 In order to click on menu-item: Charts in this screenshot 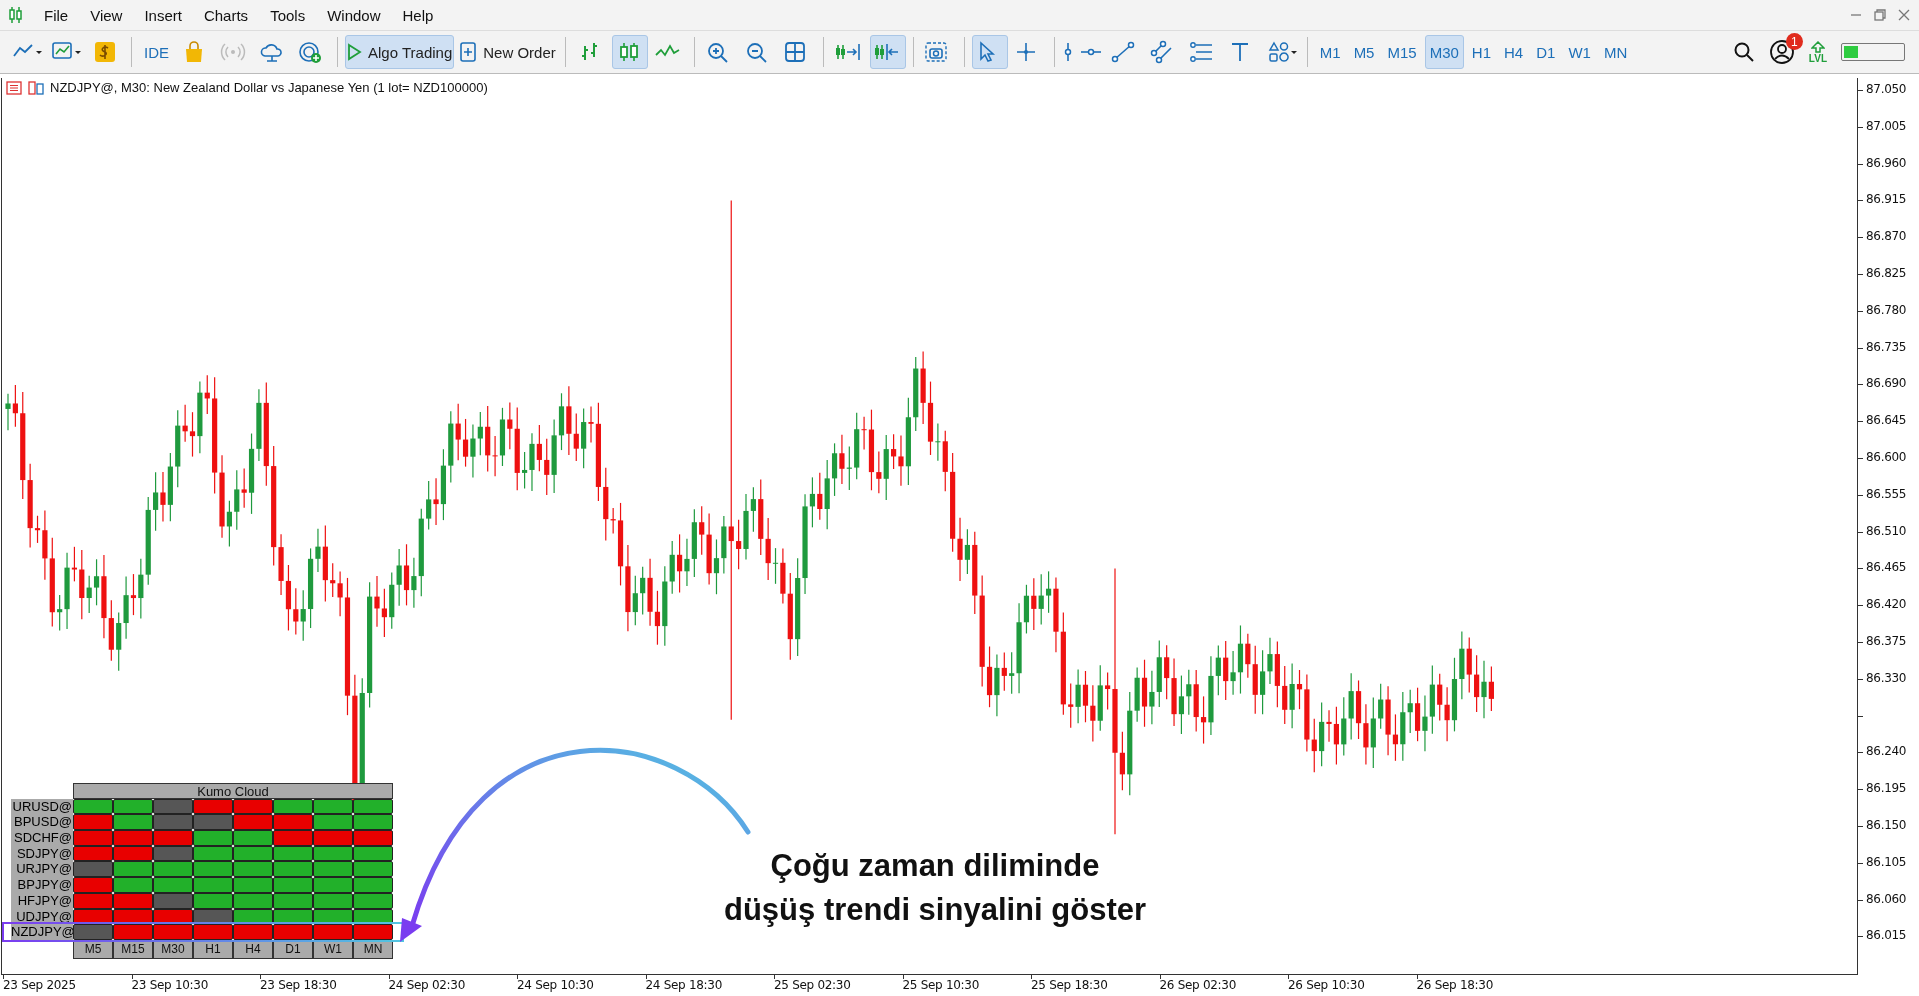, I will do `click(226, 15)`.